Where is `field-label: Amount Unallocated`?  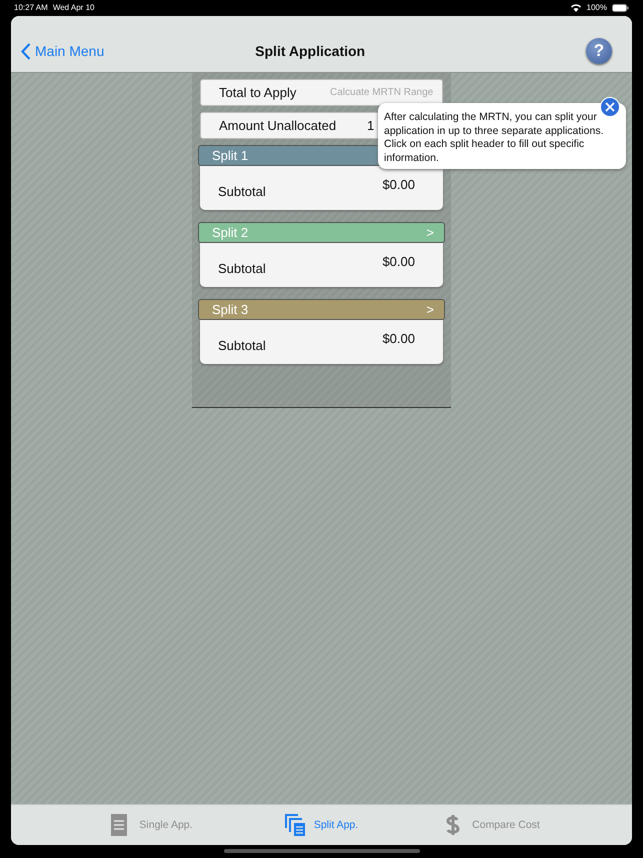
field-label: Amount Unallocated is located at coordinates (278, 125).